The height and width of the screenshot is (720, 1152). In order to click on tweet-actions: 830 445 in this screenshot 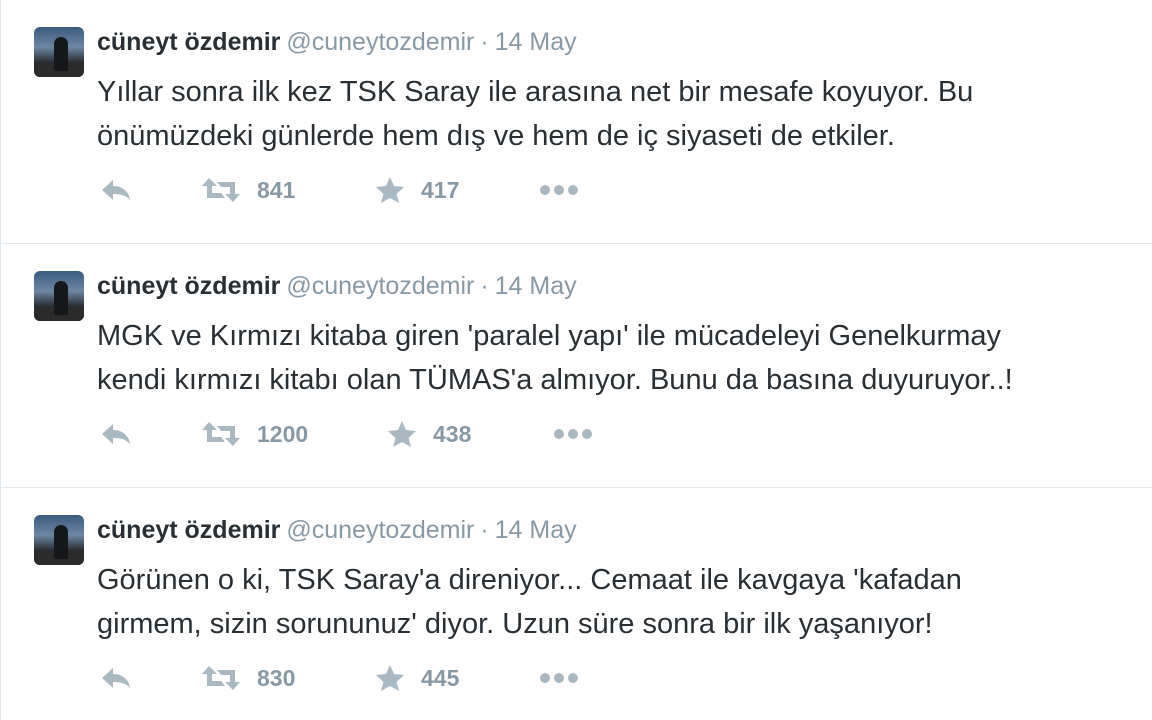, I will do `click(399, 678)`.